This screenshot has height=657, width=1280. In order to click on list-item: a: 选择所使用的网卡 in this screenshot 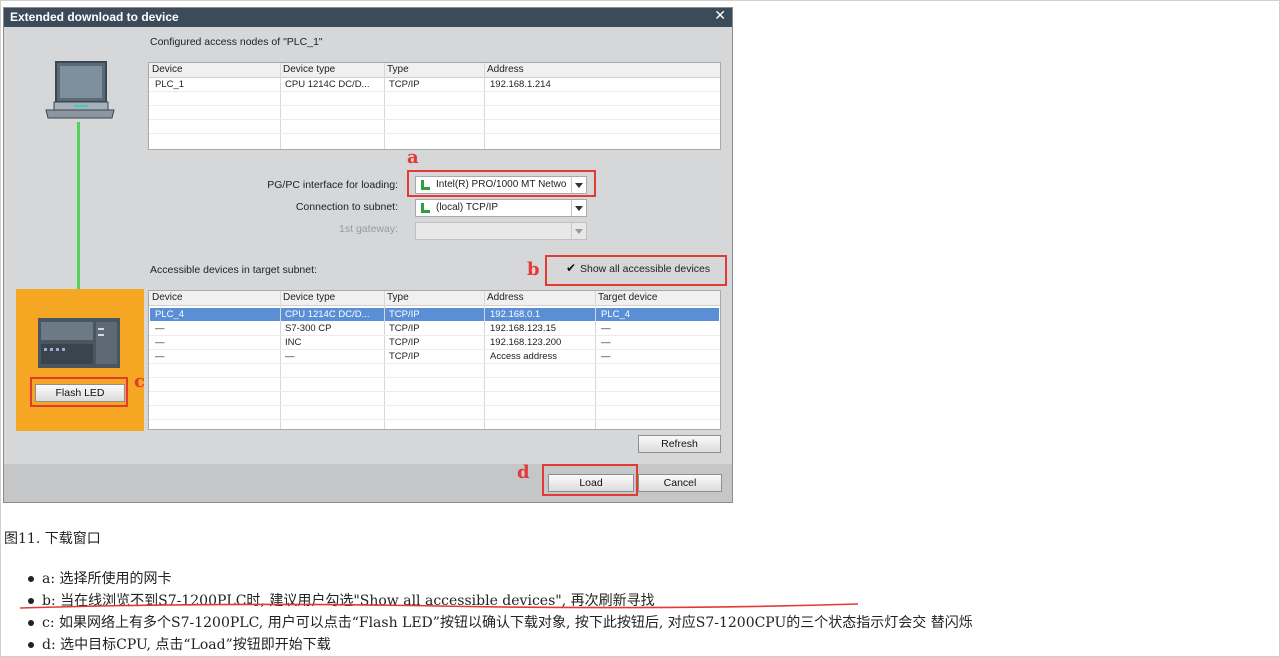, I will do `click(100, 578)`.